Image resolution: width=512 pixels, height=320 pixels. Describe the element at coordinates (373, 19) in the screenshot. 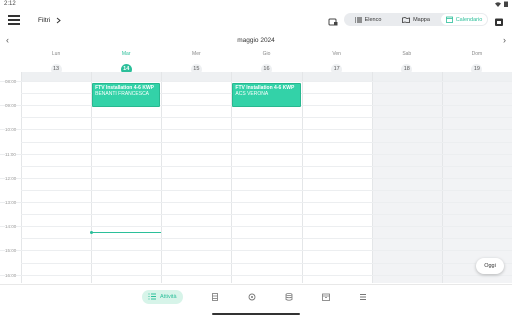

I see `view-list-label: Elenco` at that location.